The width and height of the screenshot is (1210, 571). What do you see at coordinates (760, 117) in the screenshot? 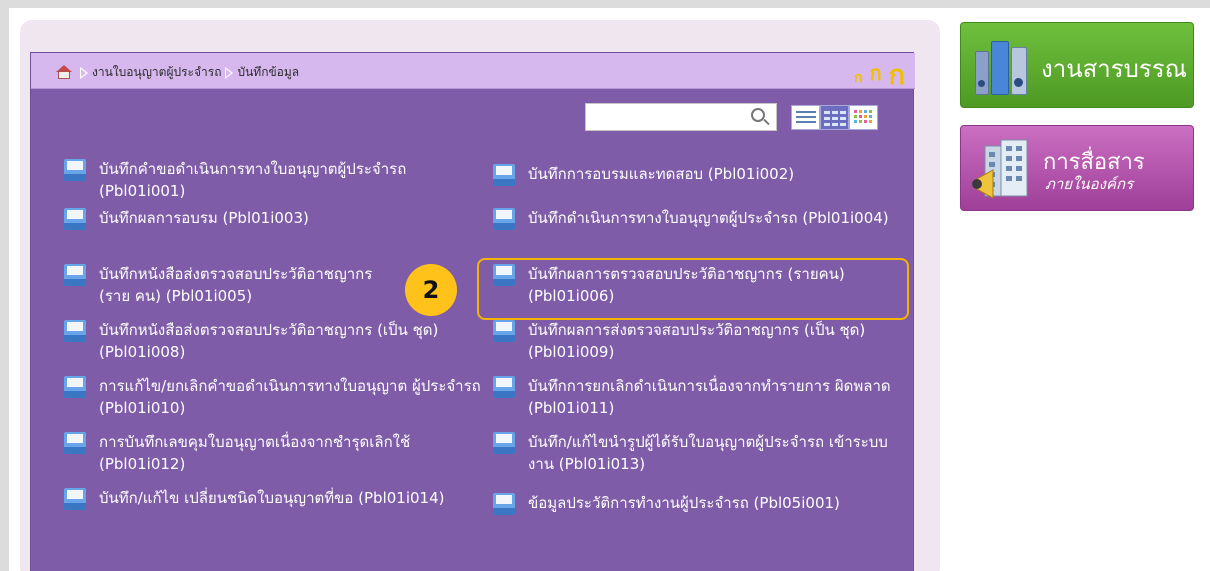
I see `search-icon` at bounding box center [760, 117].